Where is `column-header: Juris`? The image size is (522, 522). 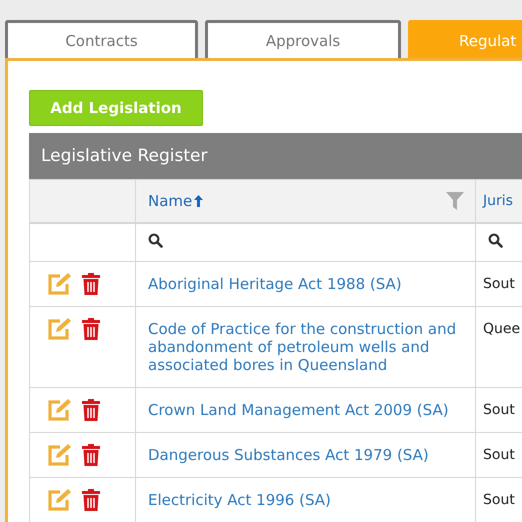 column-header: Juris is located at coordinates (499, 201).